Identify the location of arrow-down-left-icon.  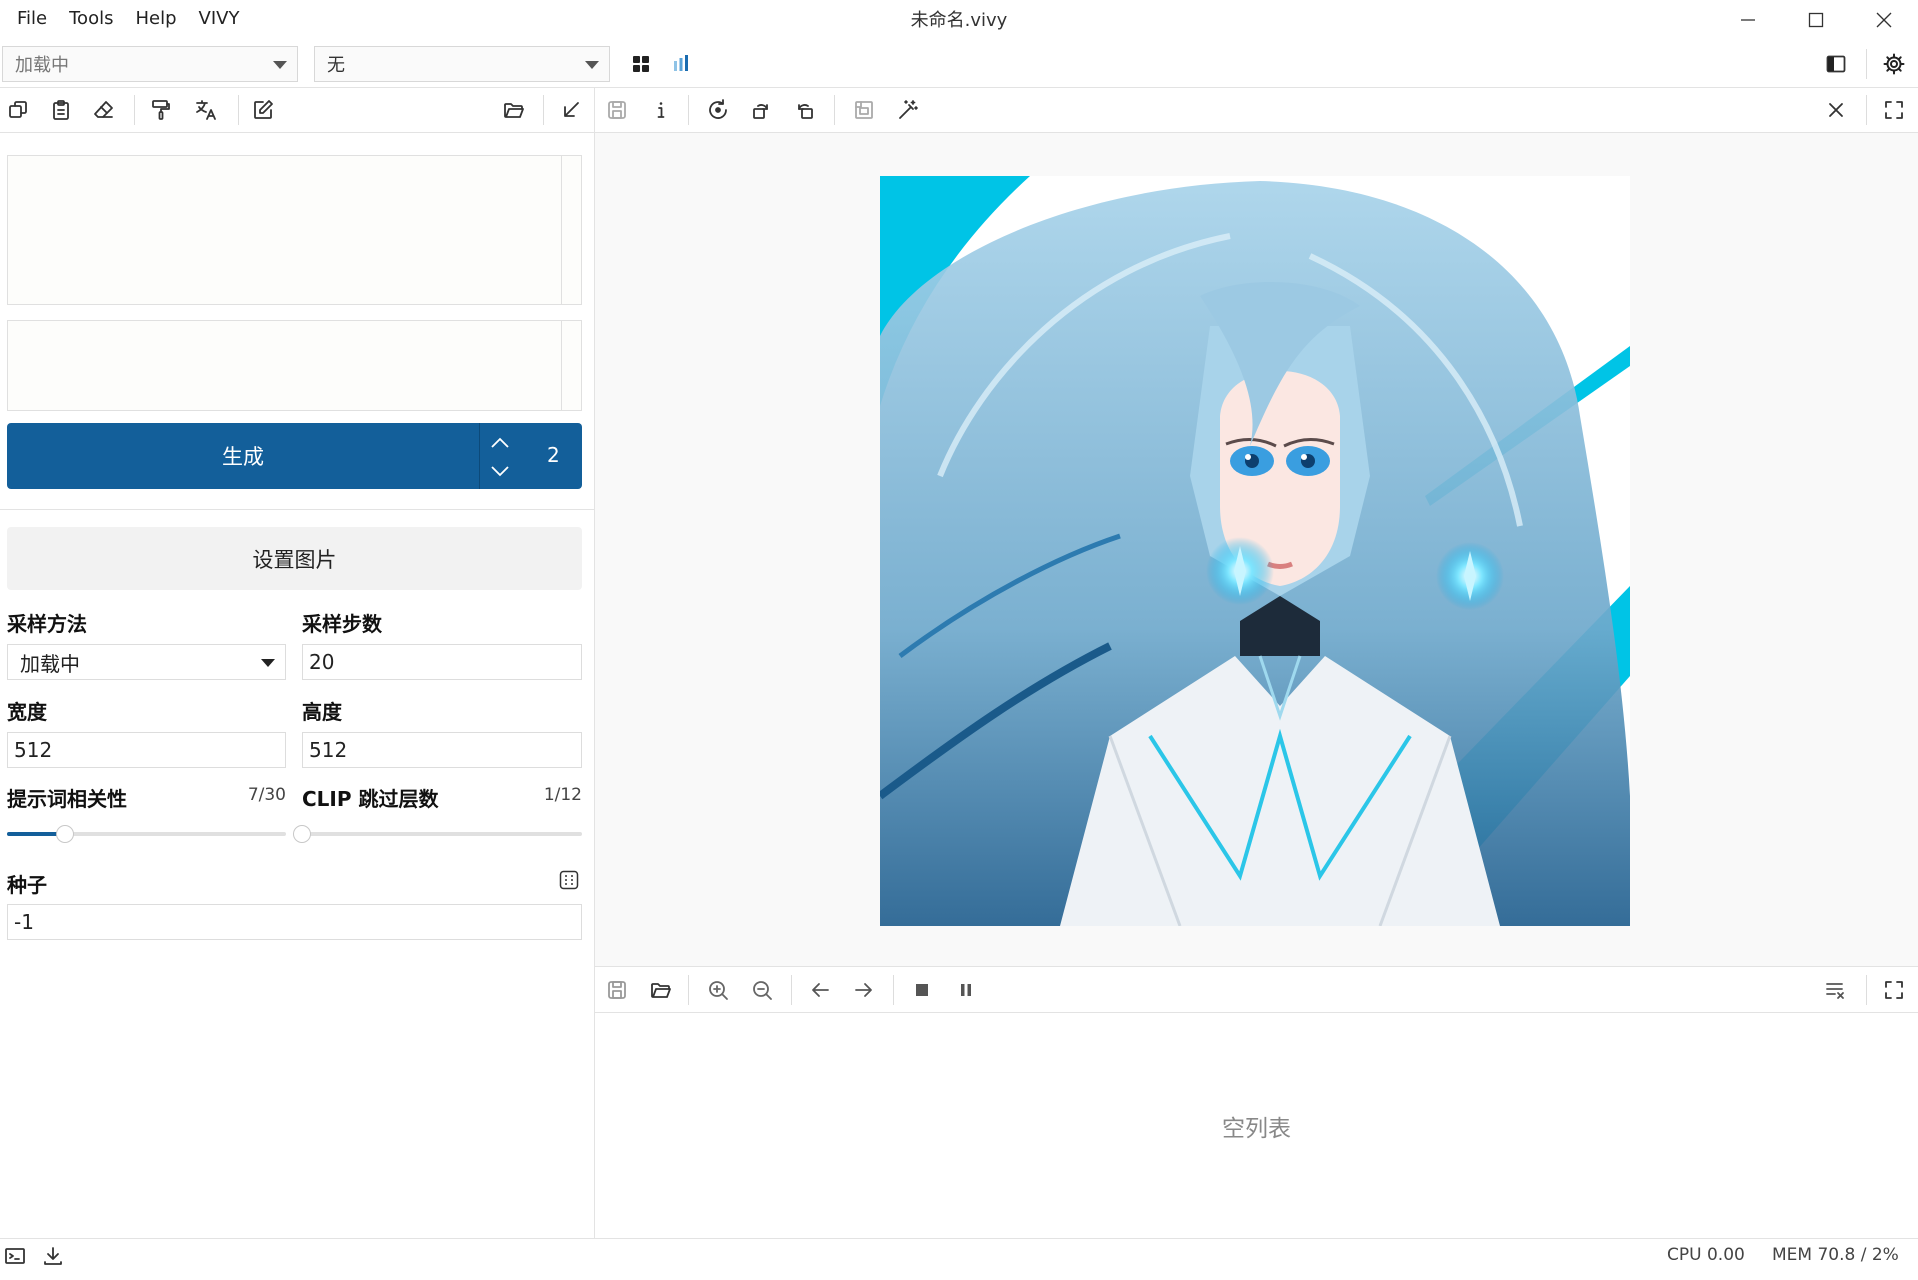
(571, 109).